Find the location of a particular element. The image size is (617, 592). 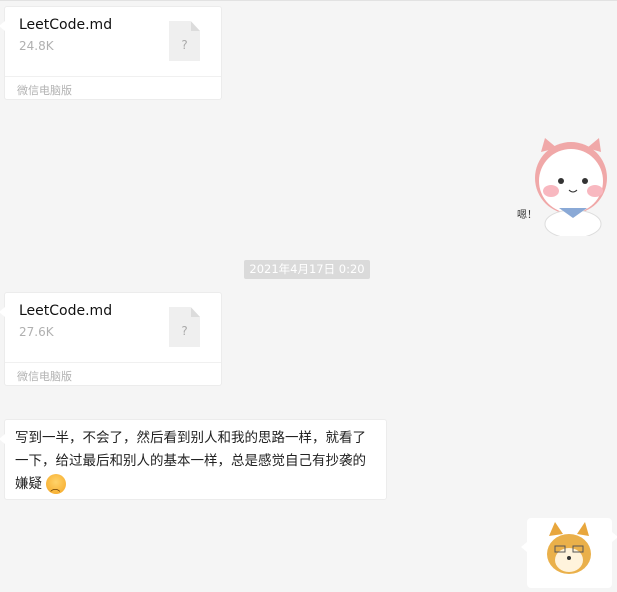

white-cat-sticker: 嗯！ is located at coordinates (561, 186).